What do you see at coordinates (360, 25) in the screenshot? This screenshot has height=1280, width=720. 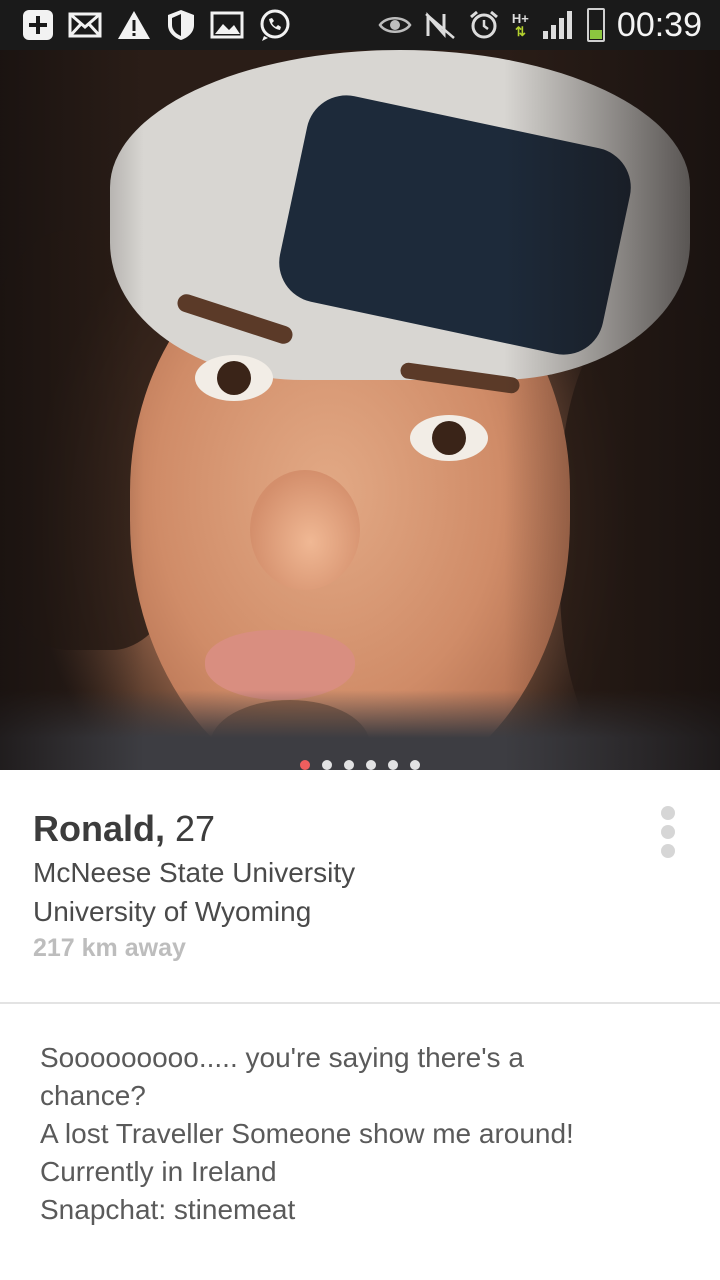 I see `status-bar: H+ ⇅ 00:39` at bounding box center [360, 25].